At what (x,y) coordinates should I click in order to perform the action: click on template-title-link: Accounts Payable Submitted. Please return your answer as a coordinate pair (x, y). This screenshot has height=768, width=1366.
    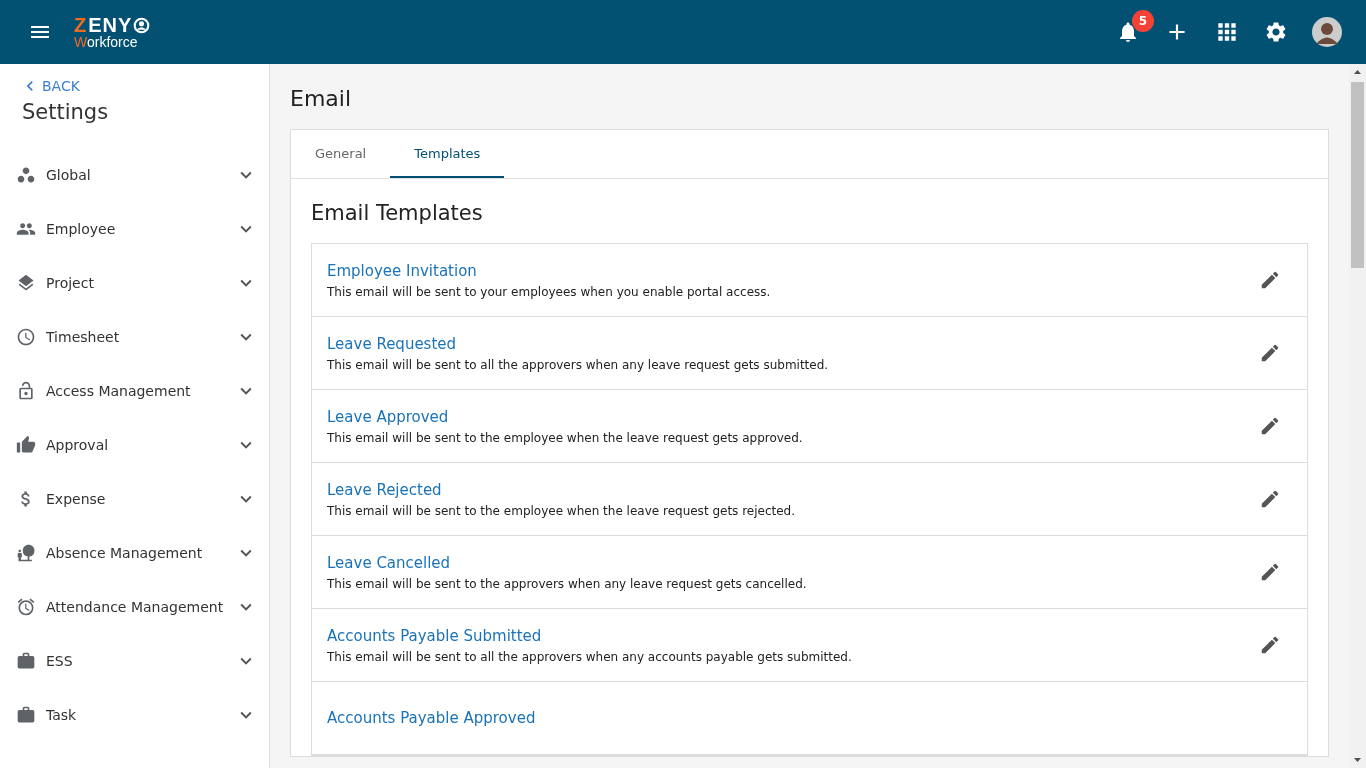
    Looking at the image, I should click on (434, 635).